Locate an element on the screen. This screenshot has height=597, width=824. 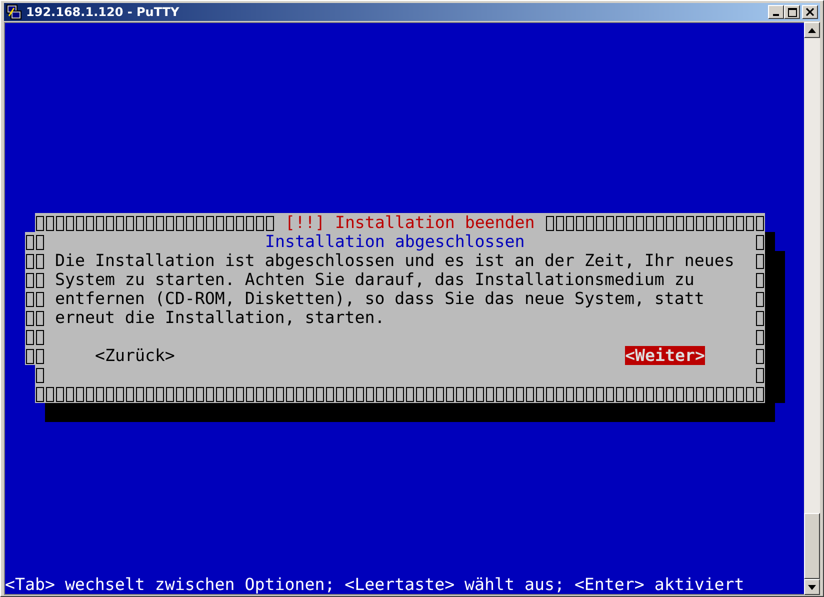
dialog-message: Die Installation ist abgeschlossen und es ist an der Zeit, Ihr neues System zu starten. Achten Sie darauf, das Installationsmedium zu entfernen (CD-ROM, Disketten), so dass Sie das neue System, statt erneut die Installation, starten. is located at coordinates (395, 289).